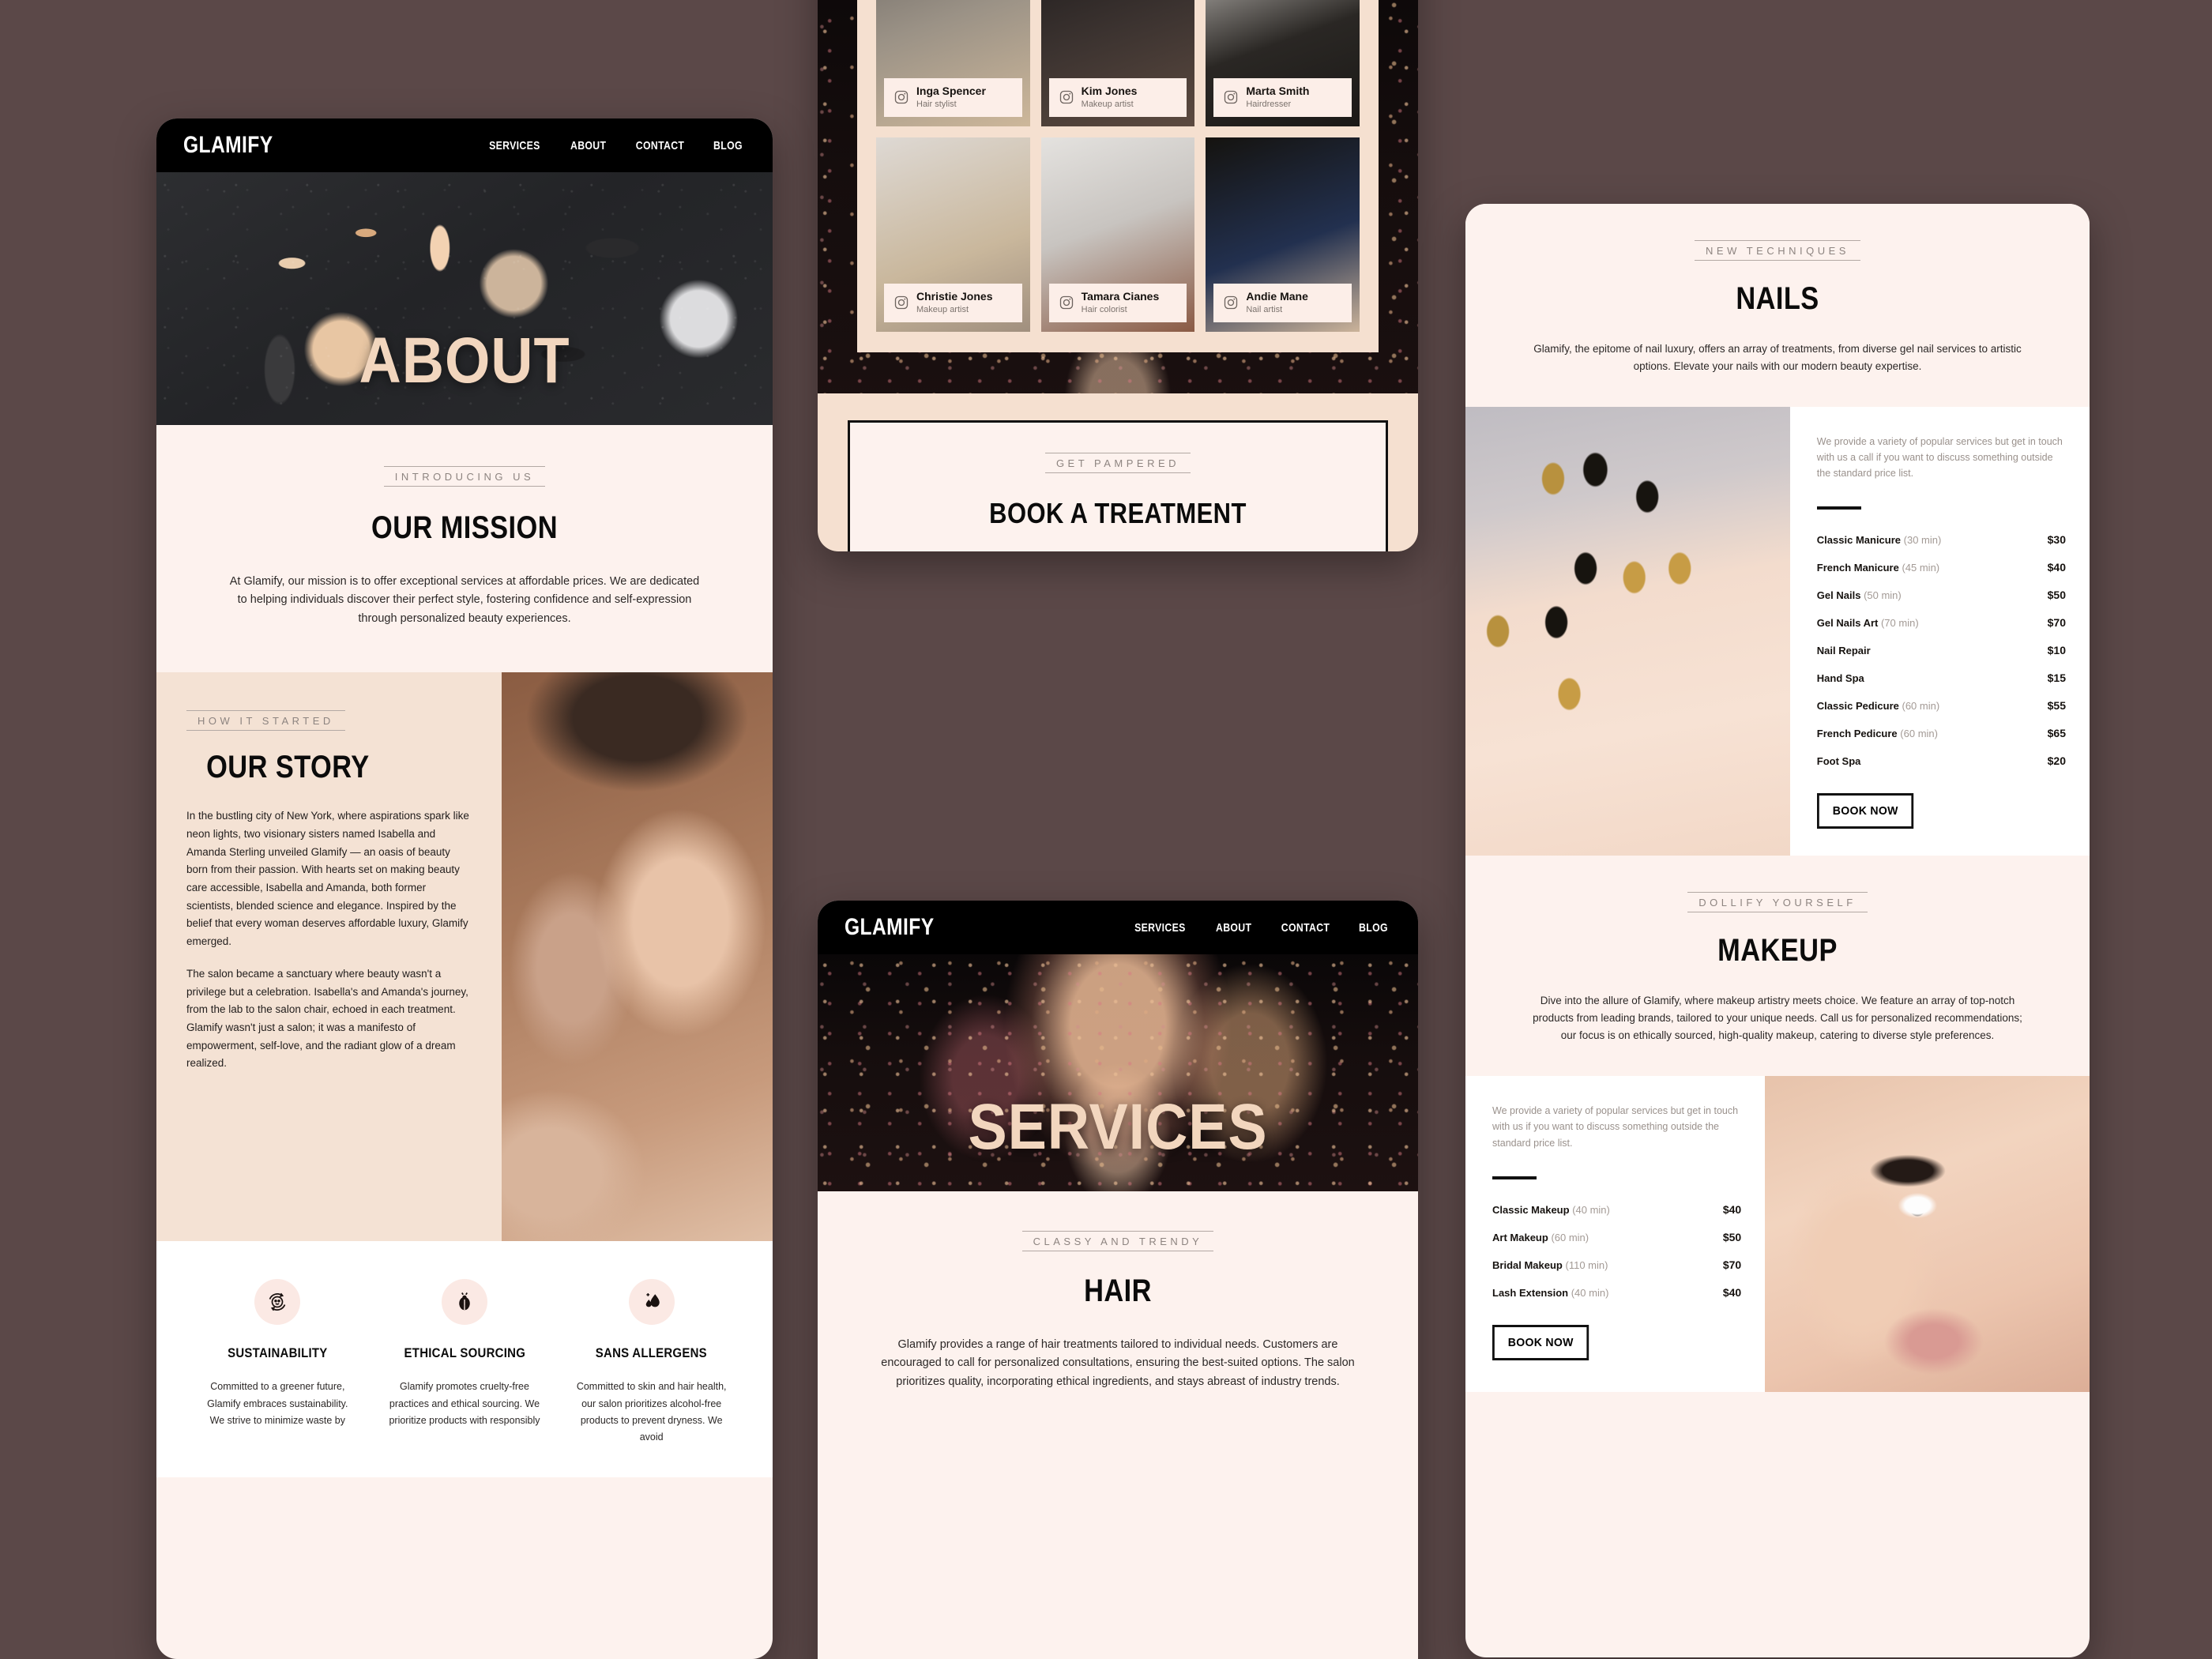  I want to click on member-name: Andie Mane, so click(1277, 297).